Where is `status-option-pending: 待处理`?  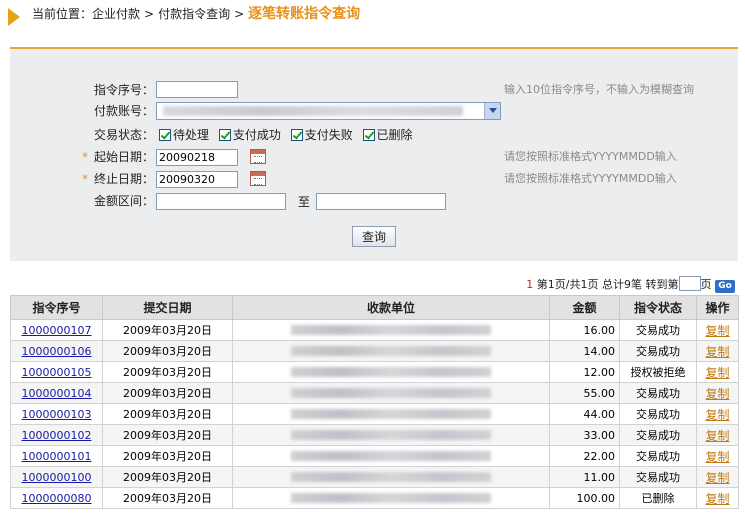
status-option-pending: 待处理 is located at coordinates (184, 135).